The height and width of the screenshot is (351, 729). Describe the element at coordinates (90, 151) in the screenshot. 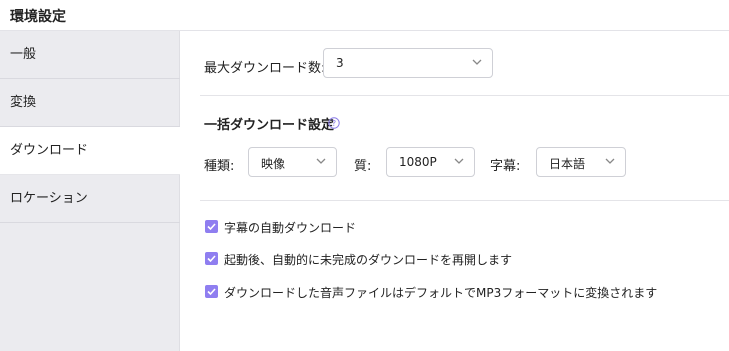

I see `sidebar-item-download: ダウンロード` at that location.